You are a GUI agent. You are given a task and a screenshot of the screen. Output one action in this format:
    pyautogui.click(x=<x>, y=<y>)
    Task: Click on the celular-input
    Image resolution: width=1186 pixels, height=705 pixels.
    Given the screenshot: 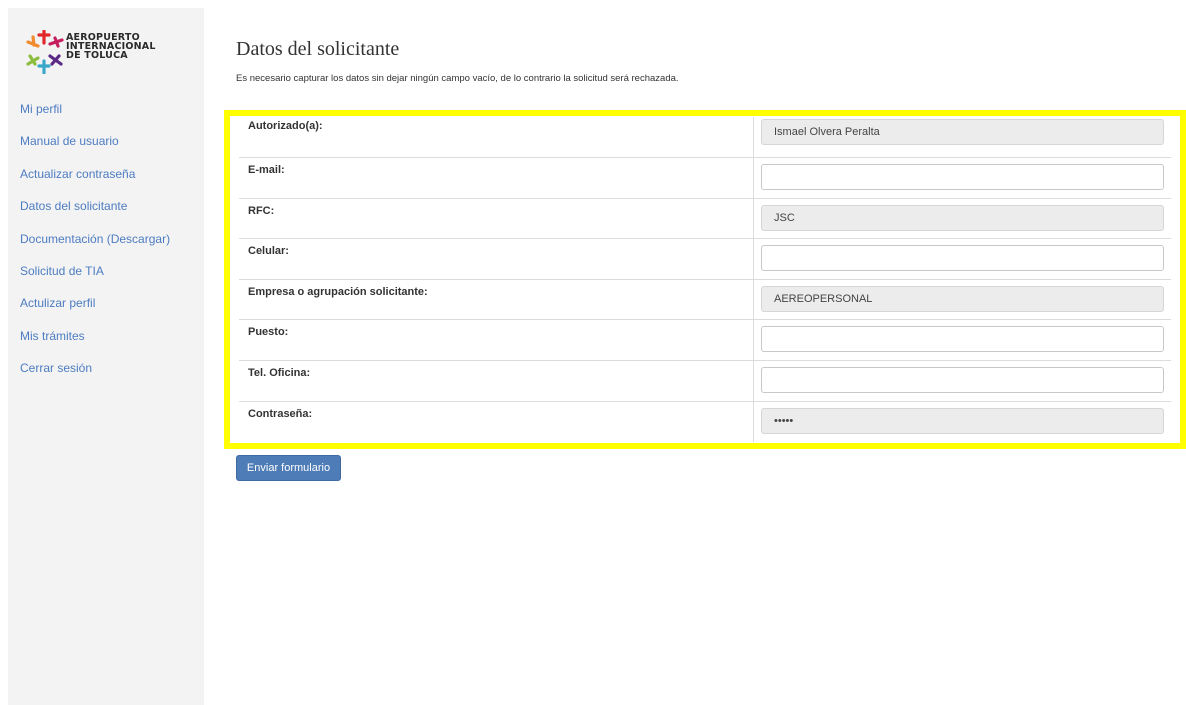 What is the action you would take?
    pyautogui.click(x=962, y=258)
    